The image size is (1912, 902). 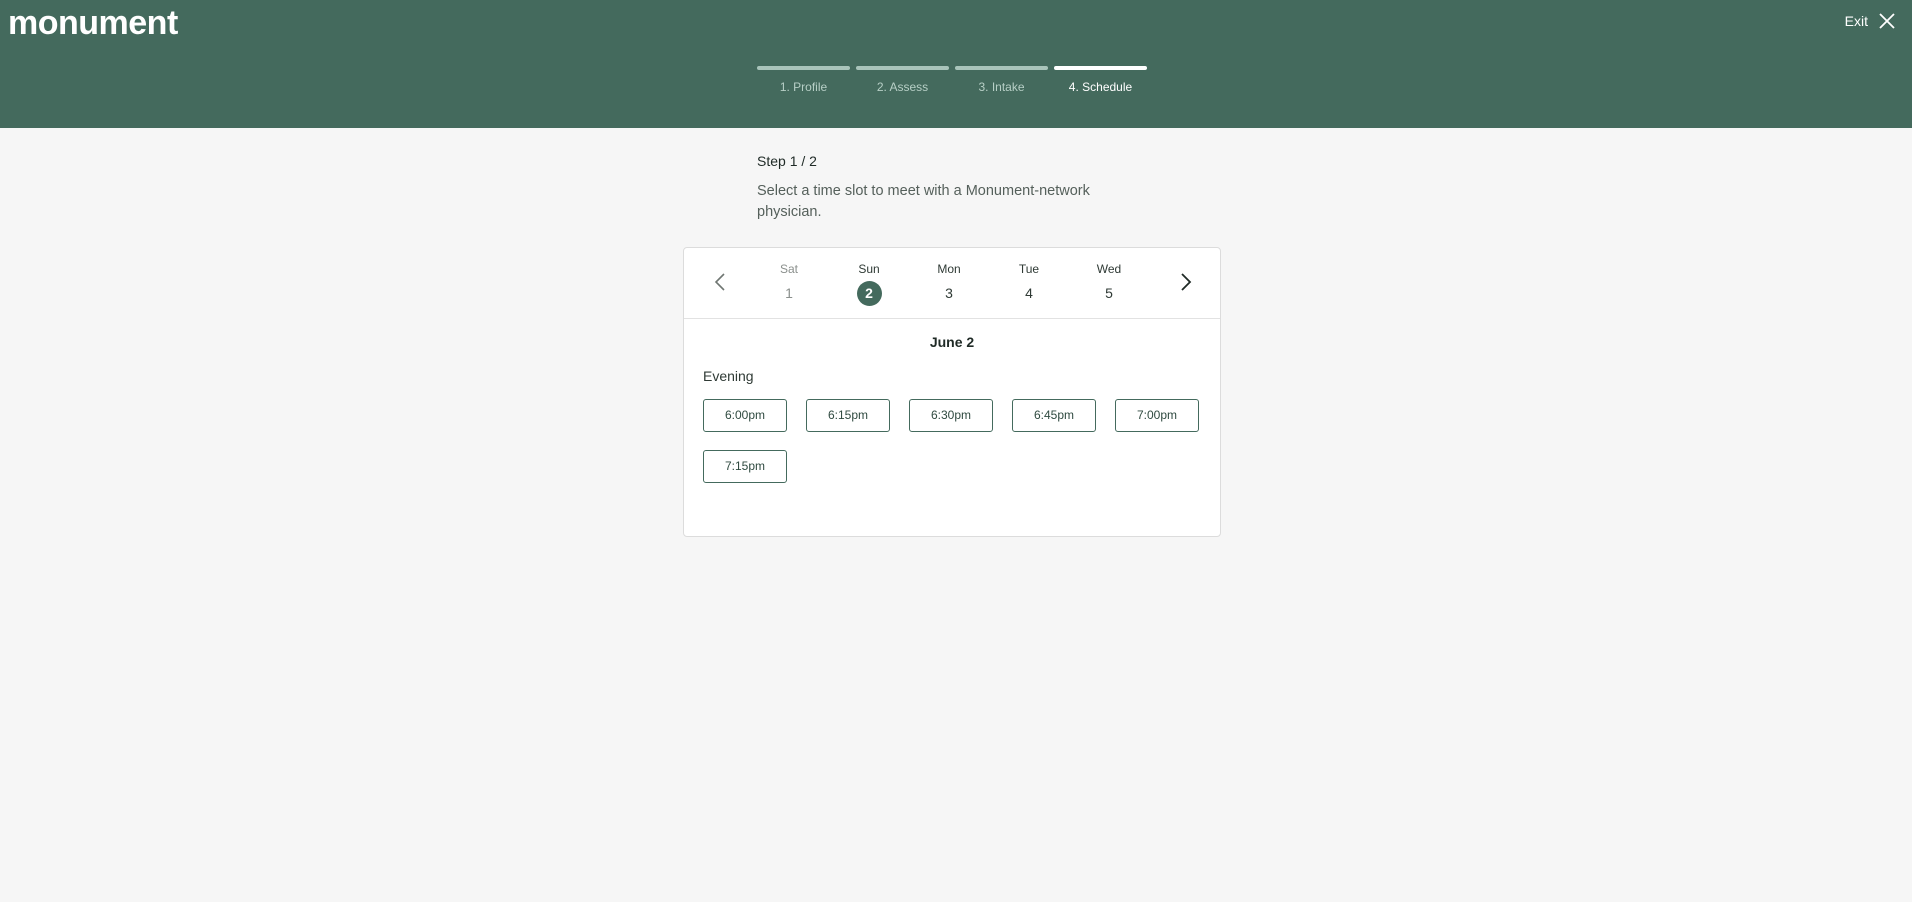 What do you see at coordinates (1054, 415) in the screenshot?
I see `time-slot-button: 6:45pm` at bounding box center [1054, 415].